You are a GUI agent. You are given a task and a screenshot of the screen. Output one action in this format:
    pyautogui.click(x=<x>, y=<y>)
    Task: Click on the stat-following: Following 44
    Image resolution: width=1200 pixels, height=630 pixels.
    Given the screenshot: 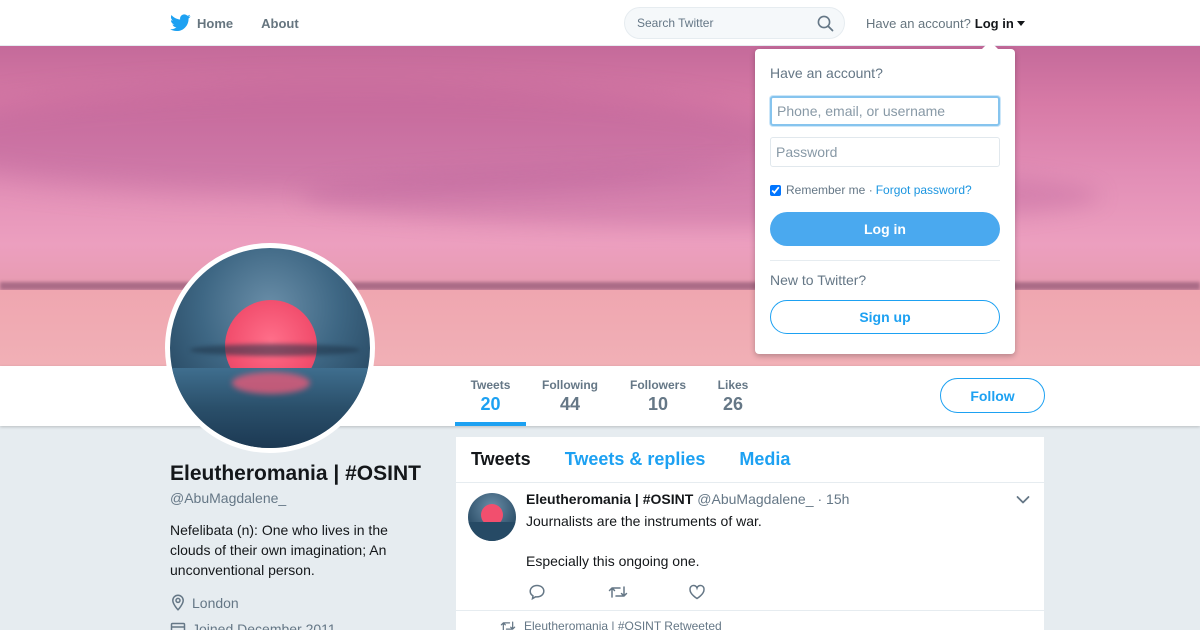 What is the action you would take?
    pyautogui.click(x=570, y=396)
    